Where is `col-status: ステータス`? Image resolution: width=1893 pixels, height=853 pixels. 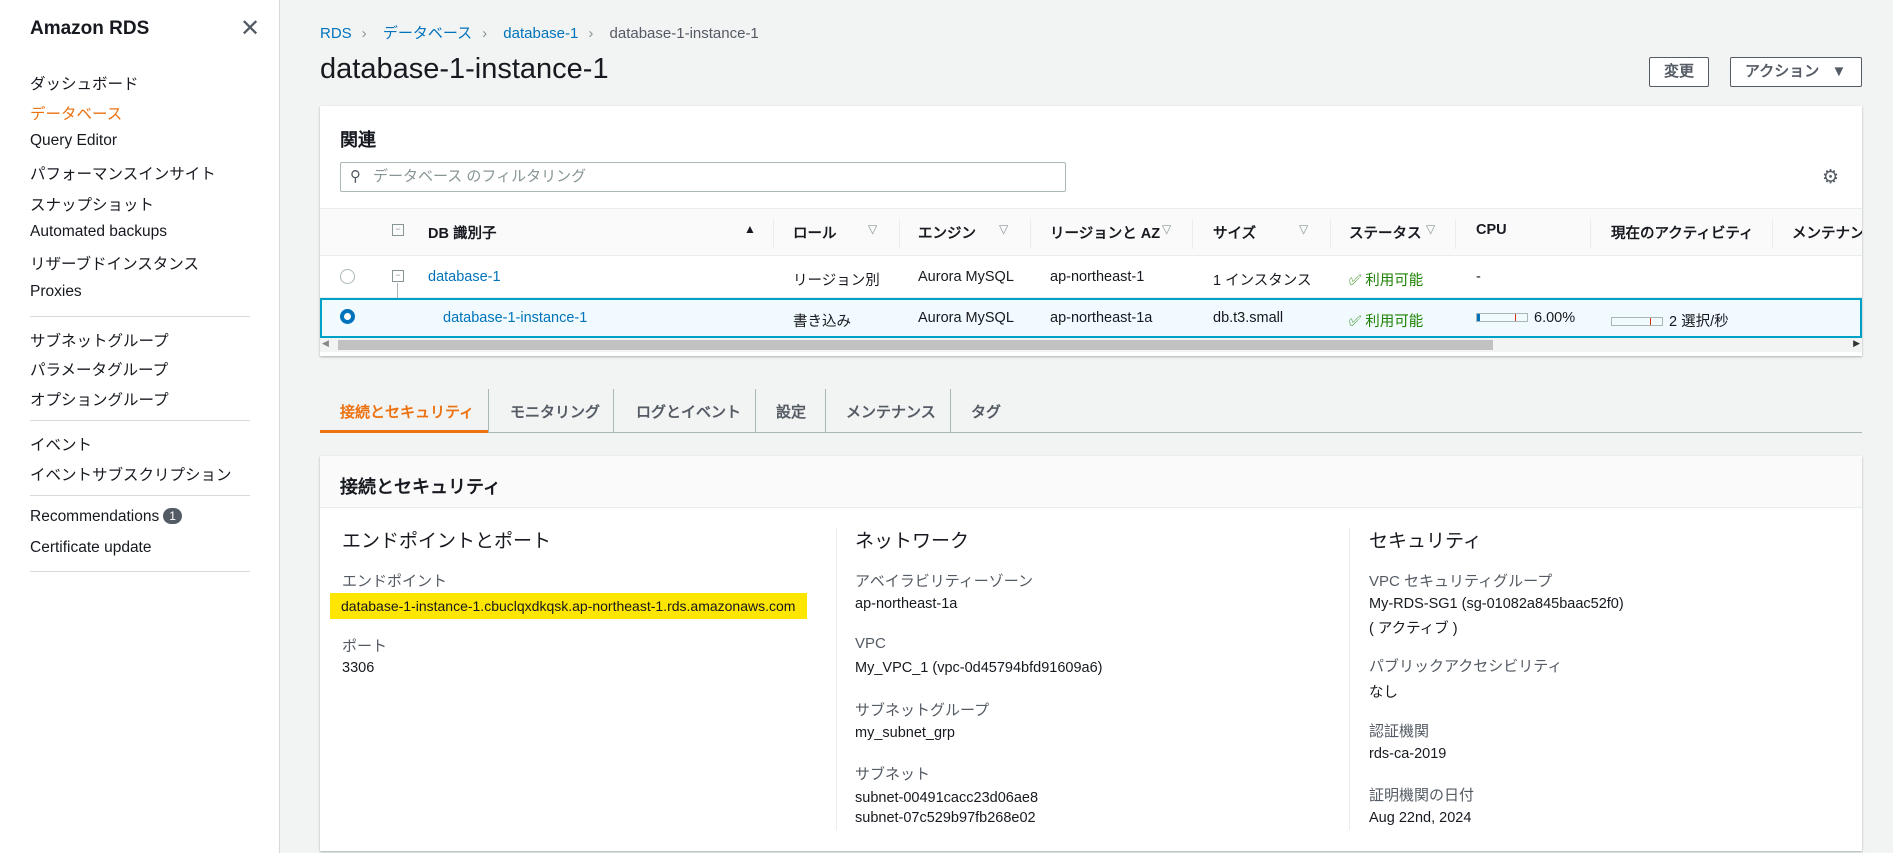
col-status: ステータス is located at coordinates (1385, 232).